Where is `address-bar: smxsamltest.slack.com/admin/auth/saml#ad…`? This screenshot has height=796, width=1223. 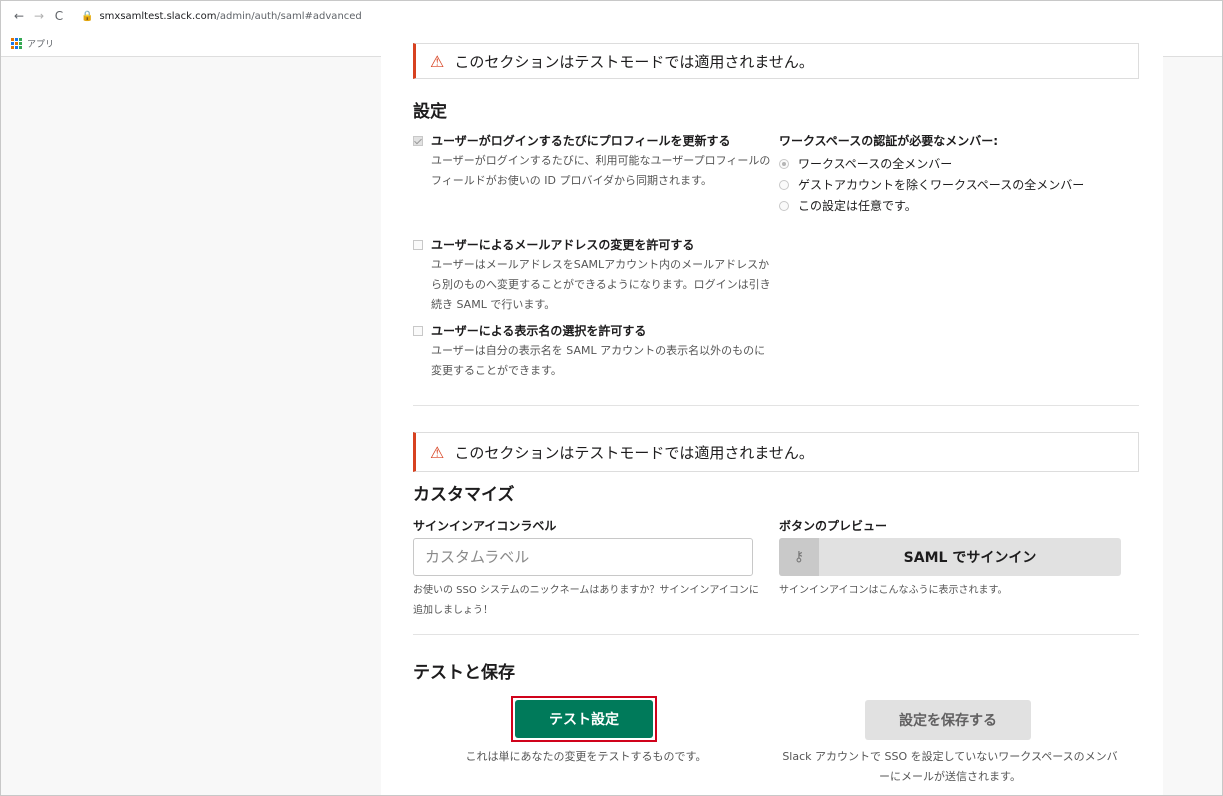
address-bar: smxsamltest.slack.com/admin/auth/saml#ad… is located at coordinates (230, 16).